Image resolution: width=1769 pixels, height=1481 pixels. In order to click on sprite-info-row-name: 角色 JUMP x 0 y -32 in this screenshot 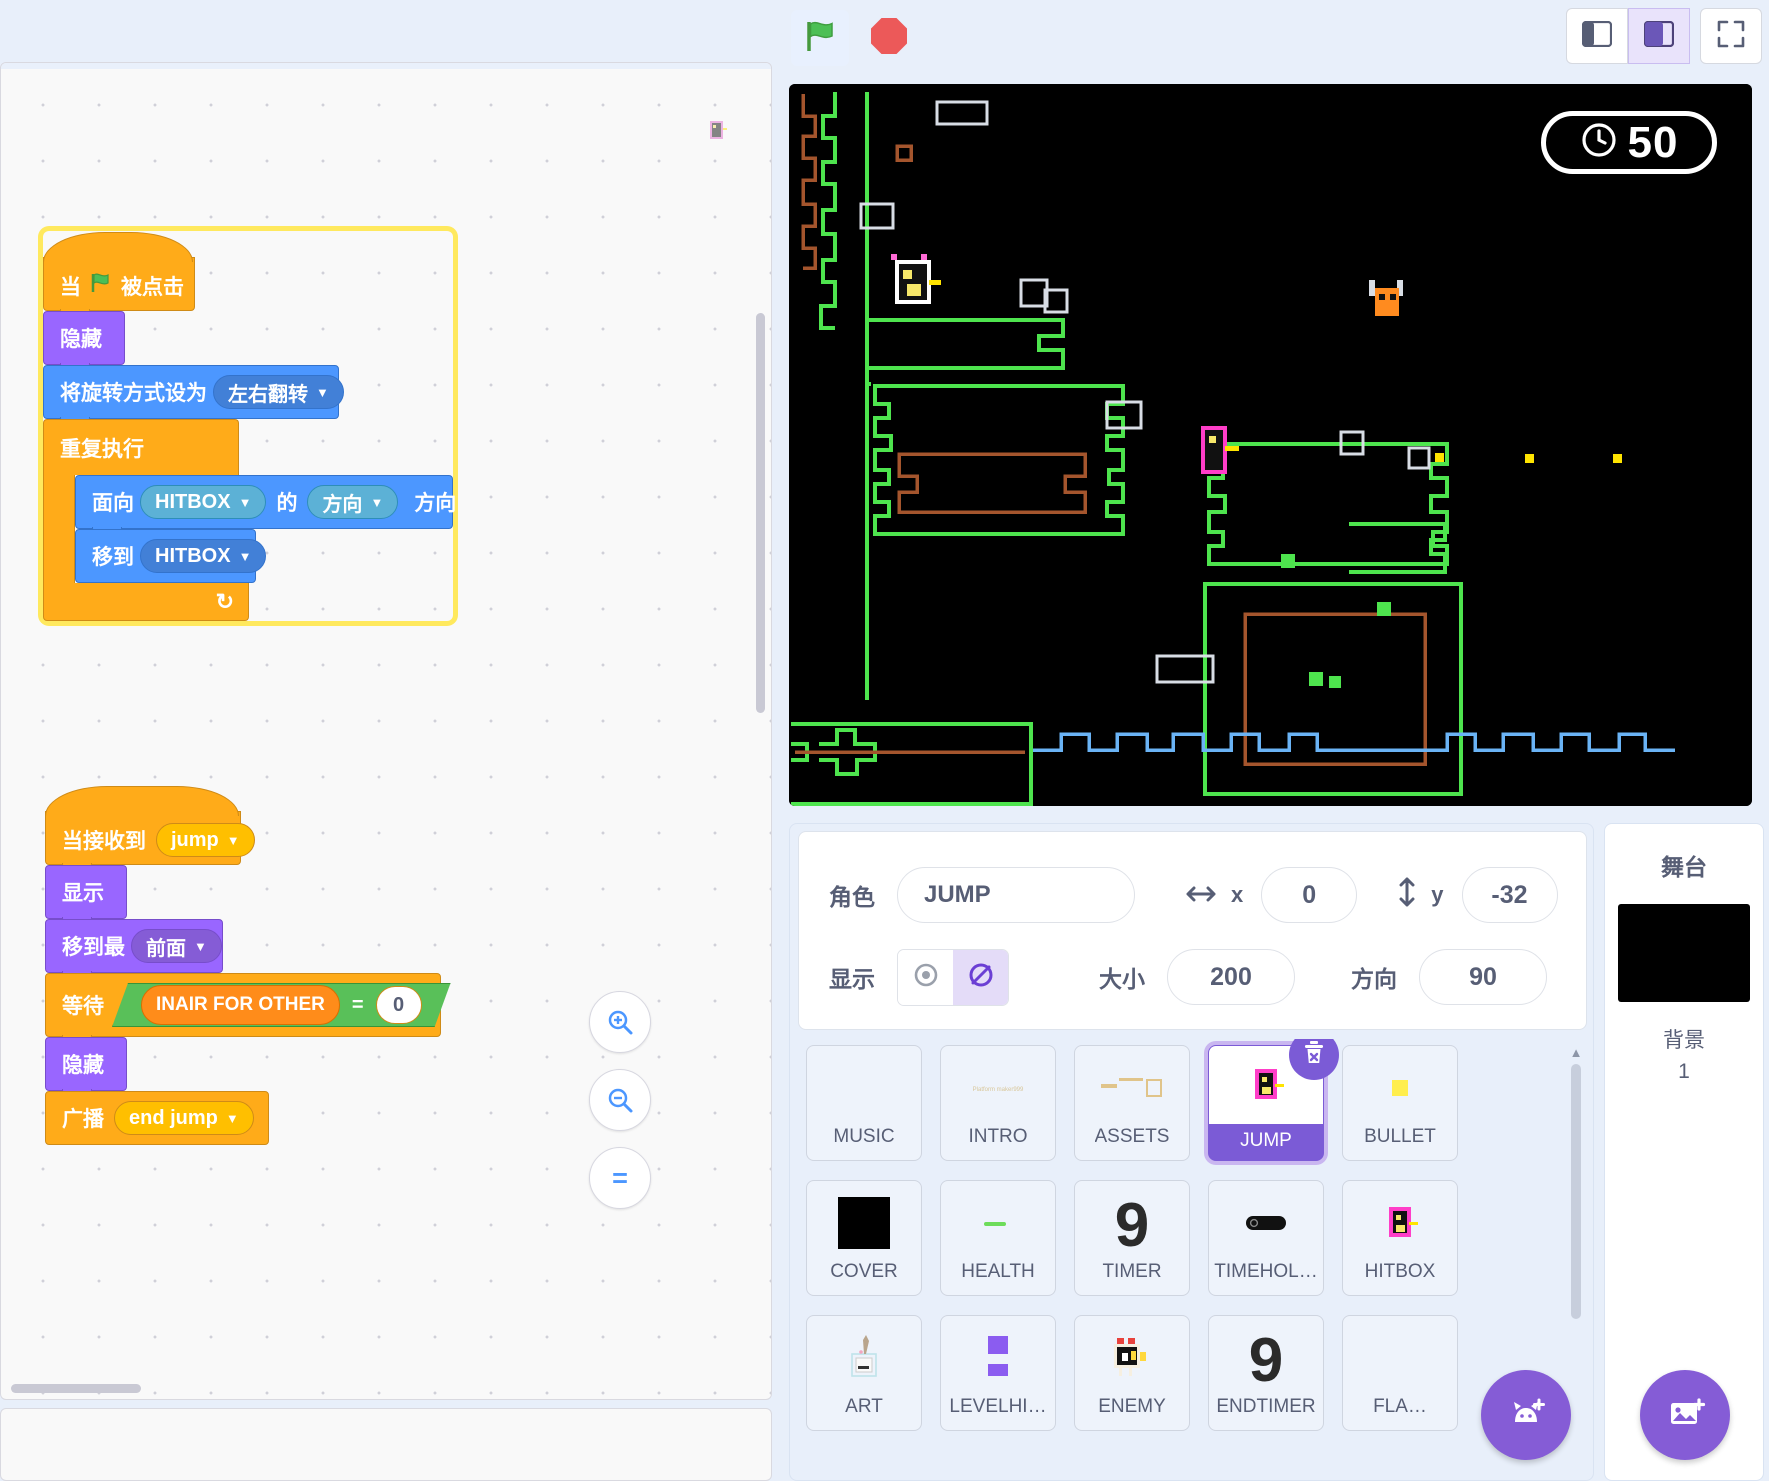, I will do `click(1192, 895)`.